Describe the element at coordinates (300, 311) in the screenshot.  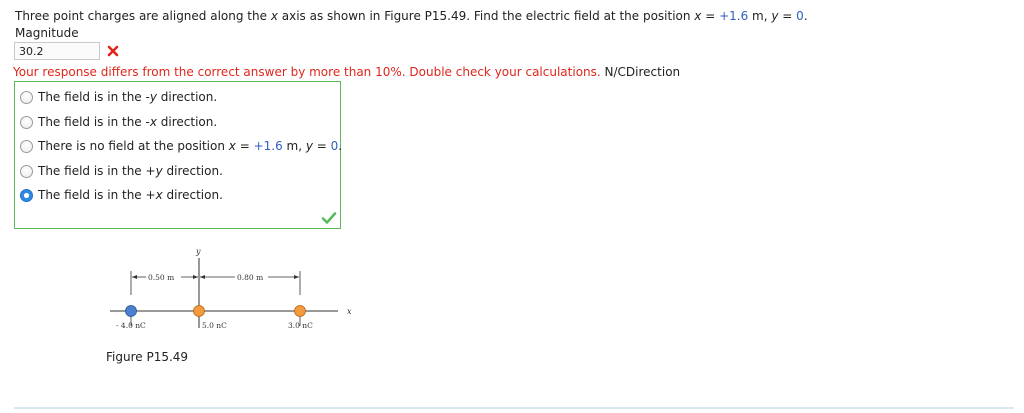
I see `charge-positive-3nc` at that location.